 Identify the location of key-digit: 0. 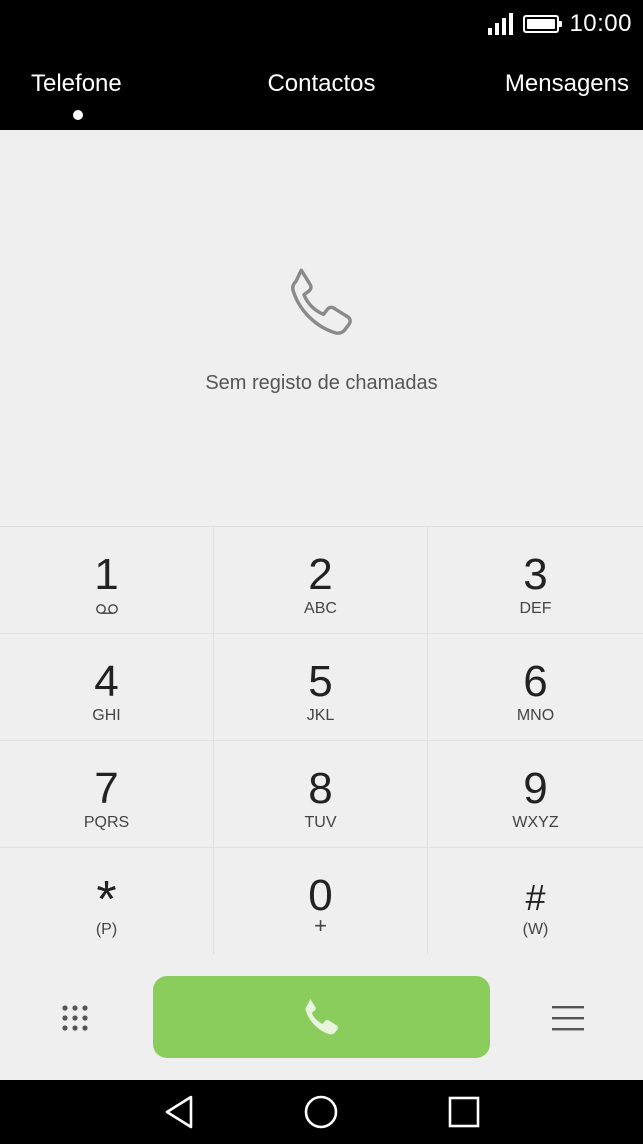
(320, 895).